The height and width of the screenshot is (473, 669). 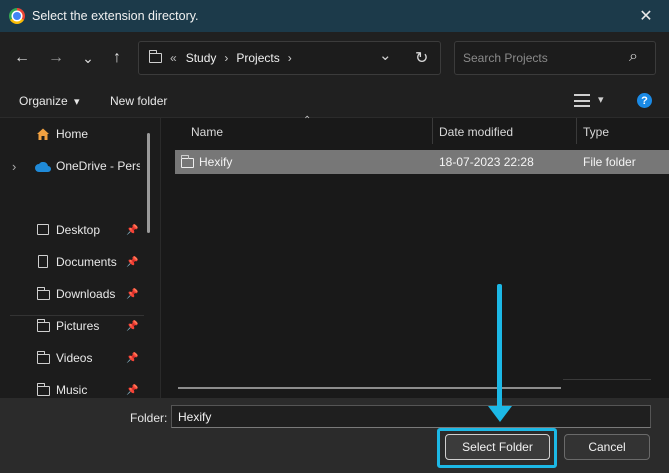 What do you see at coordinates (17, 16) in the screenshot?
I see `chrome-icon` at bounding box center [17, 16].